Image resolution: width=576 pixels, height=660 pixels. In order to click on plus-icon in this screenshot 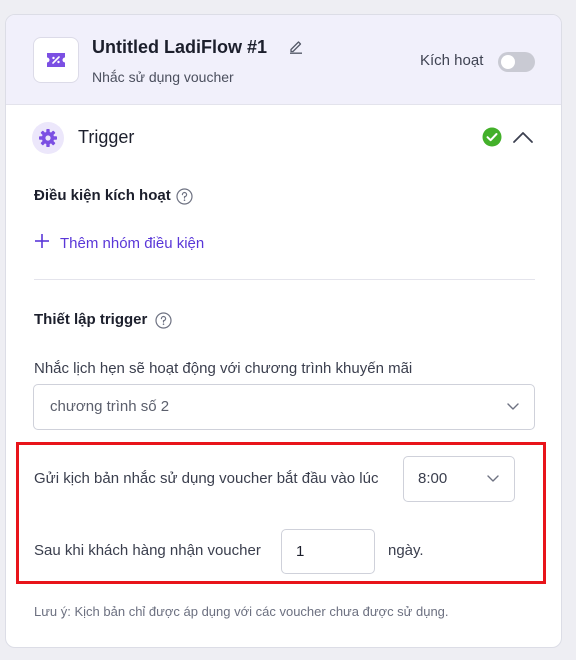, I will do `click(42, 243)`.